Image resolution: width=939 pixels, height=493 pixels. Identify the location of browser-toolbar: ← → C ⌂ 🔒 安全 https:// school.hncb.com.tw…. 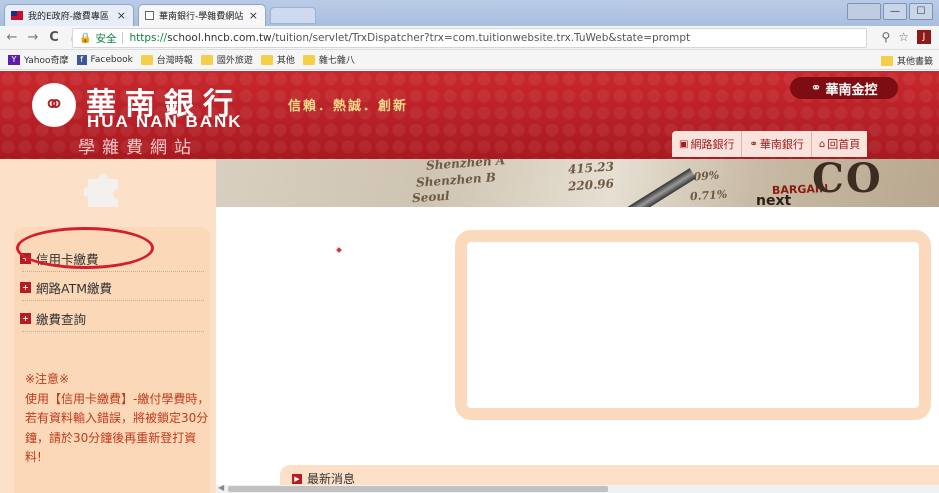
(469, 38).